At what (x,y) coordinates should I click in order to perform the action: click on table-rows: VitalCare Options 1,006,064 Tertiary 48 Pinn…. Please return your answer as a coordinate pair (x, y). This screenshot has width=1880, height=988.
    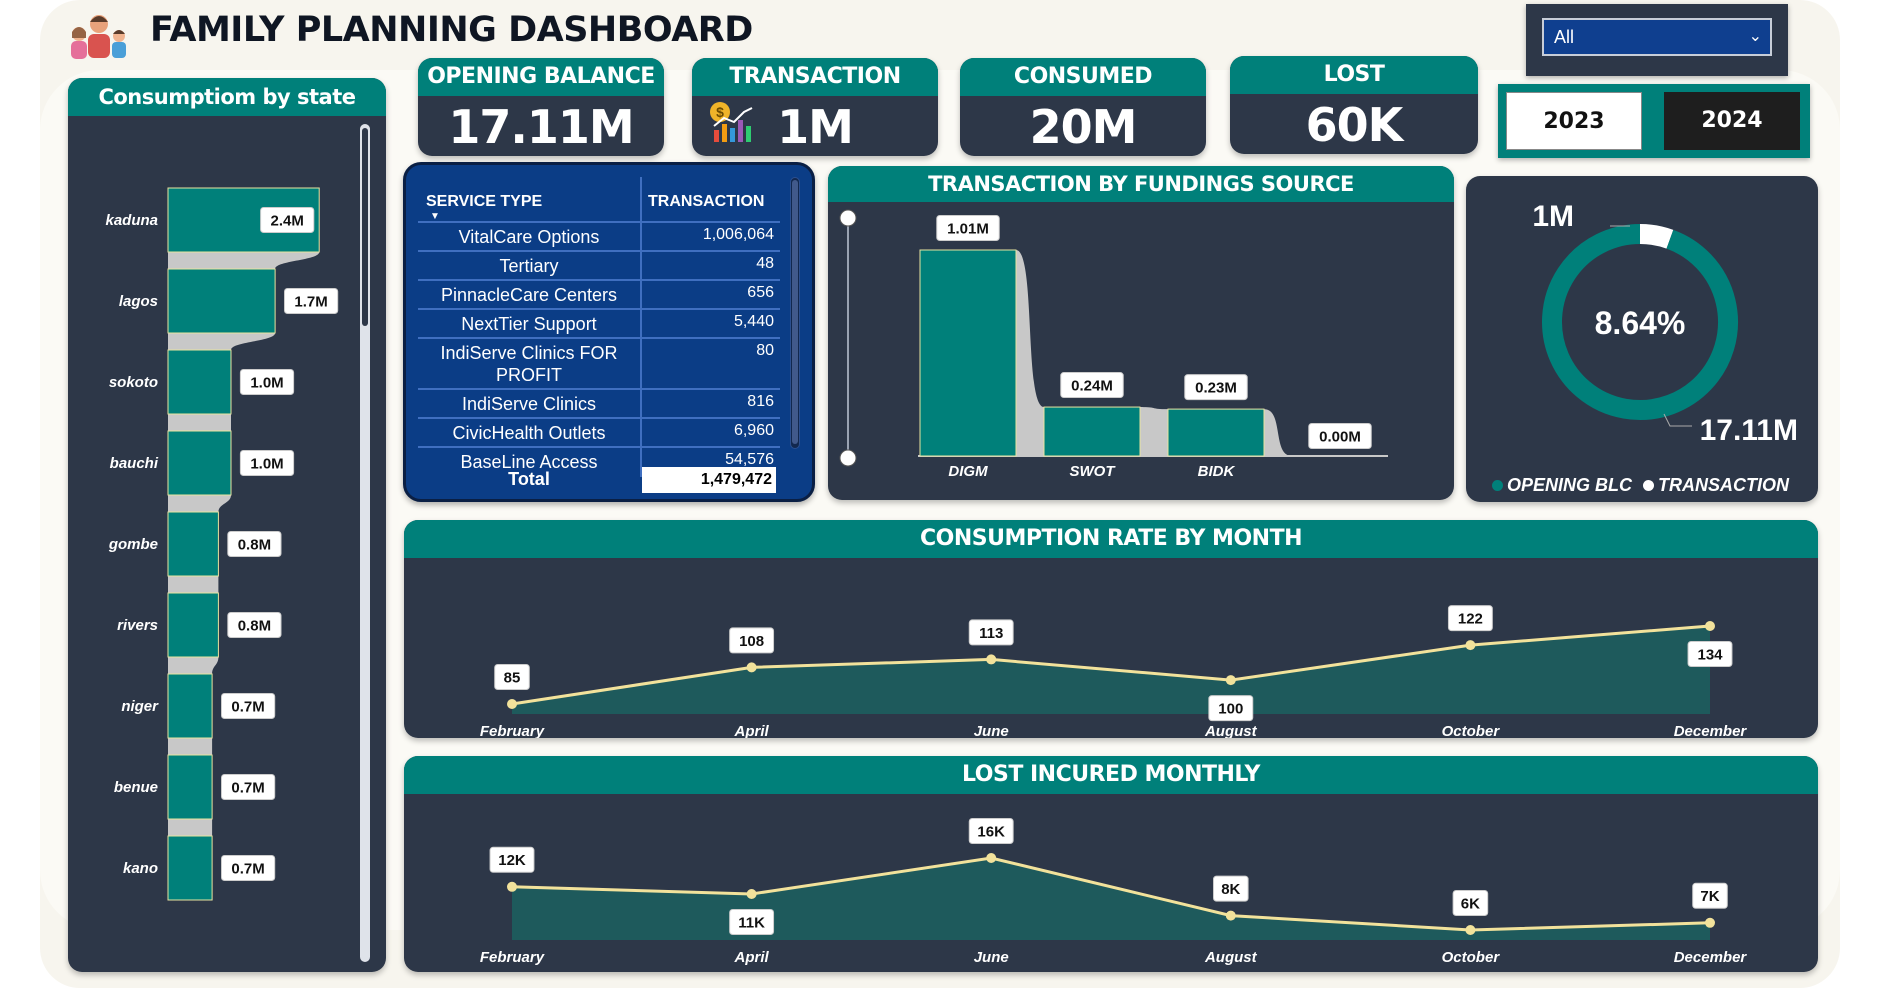
    Looking at the image, I should click on (599, 346).